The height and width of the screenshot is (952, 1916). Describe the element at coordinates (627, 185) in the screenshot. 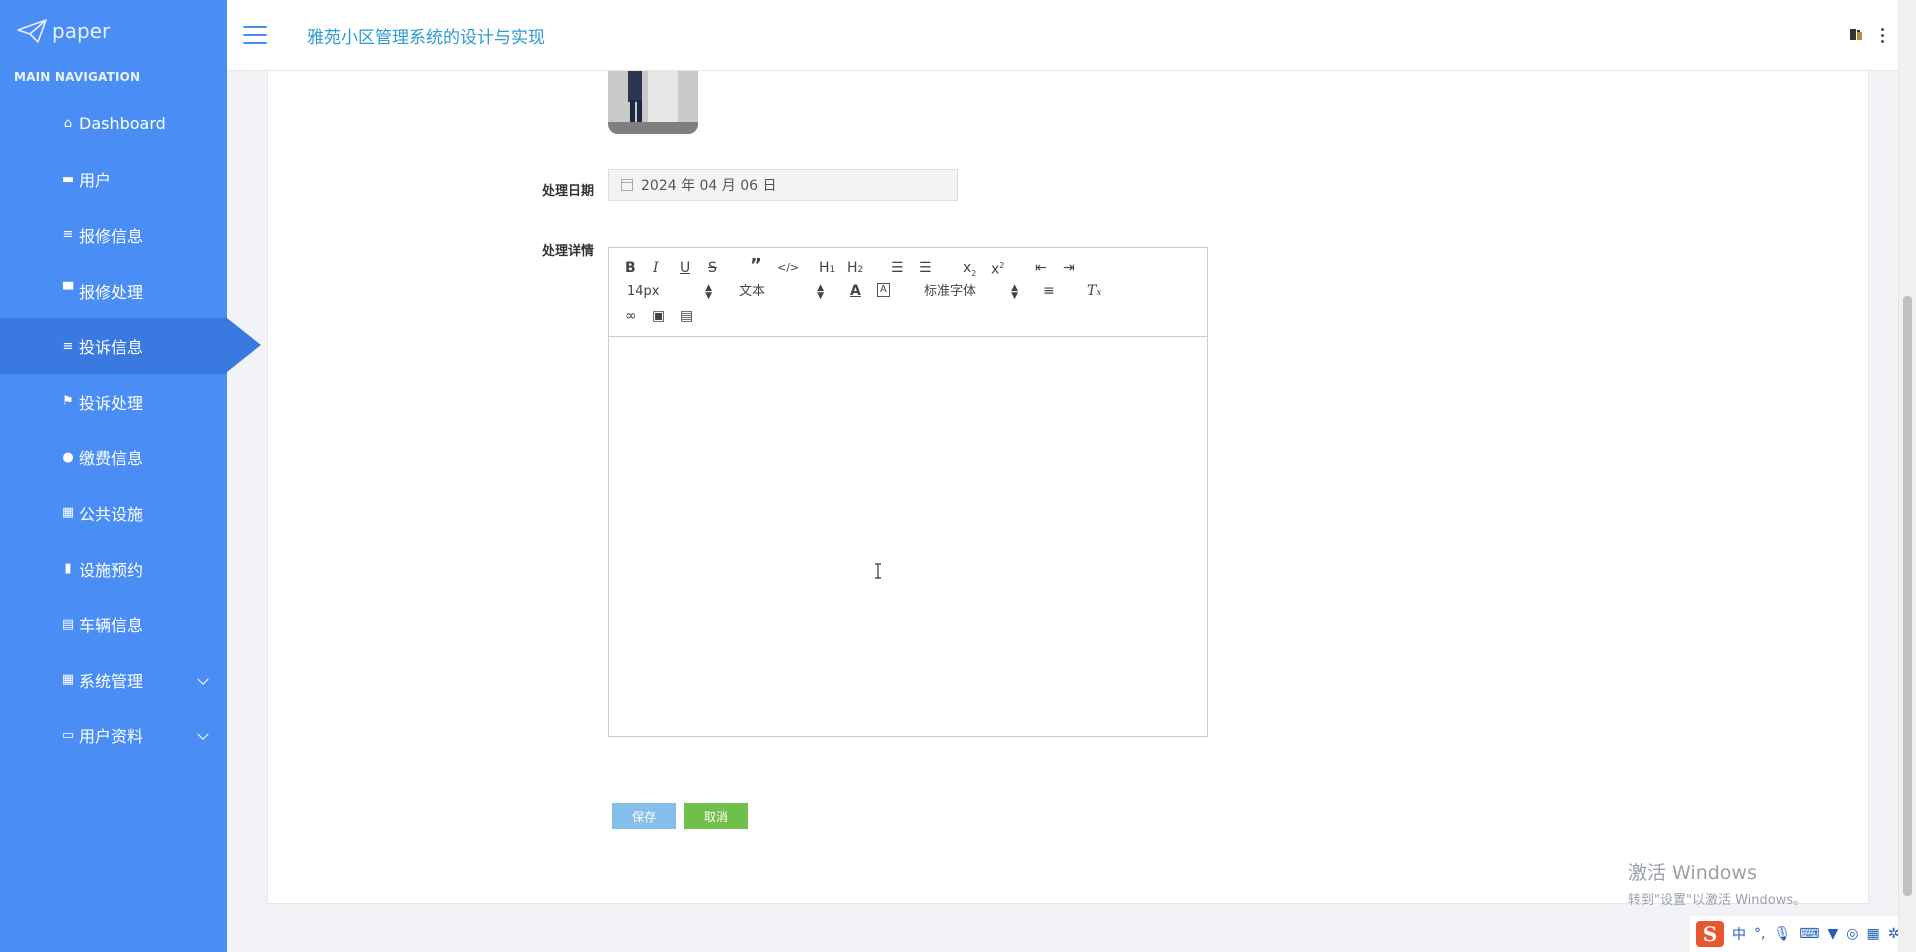

I see `calendar-icon` at that location.